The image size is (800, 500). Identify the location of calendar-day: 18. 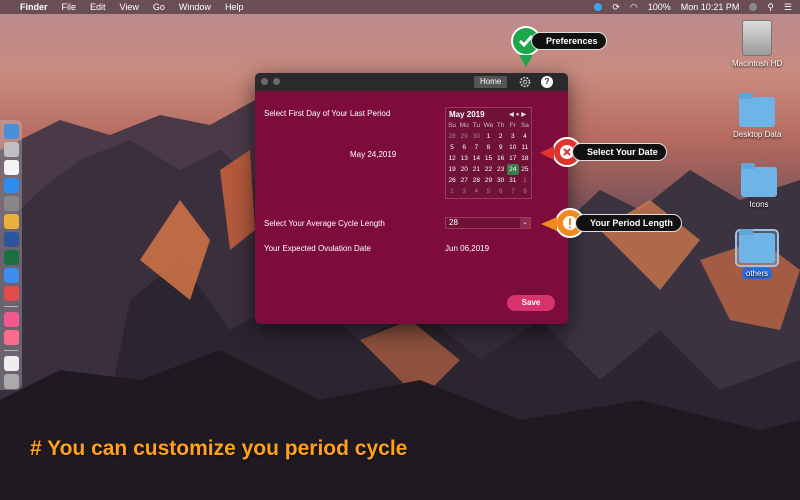
(525, 158).